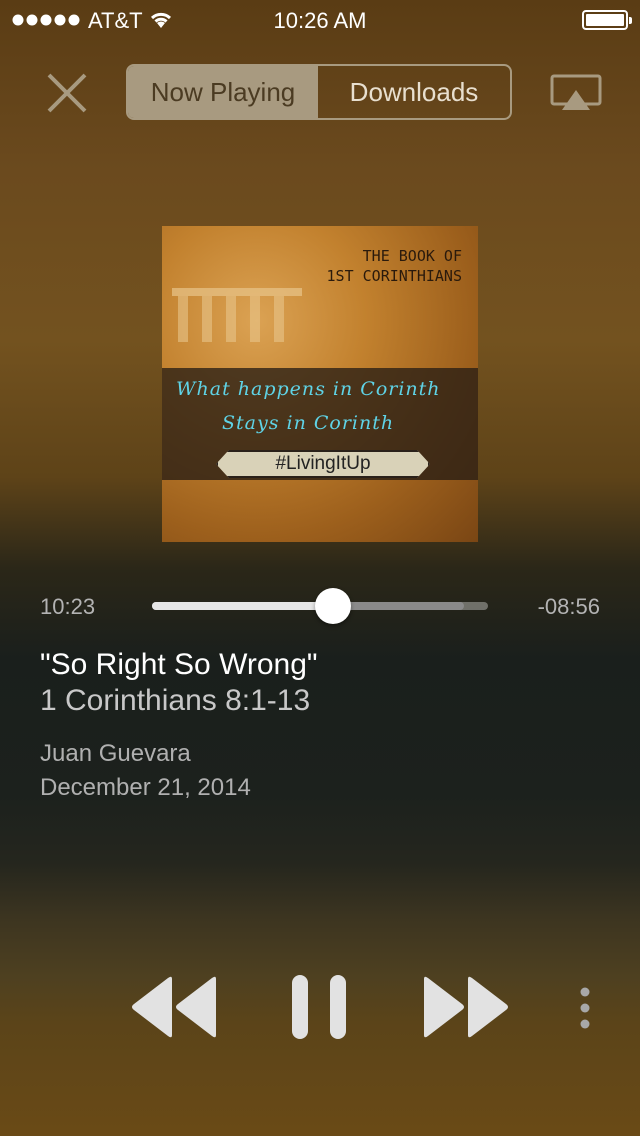  Describe the element at coordinates (174, 1007) in the screenshot. I see `rewind-icon` at that location.